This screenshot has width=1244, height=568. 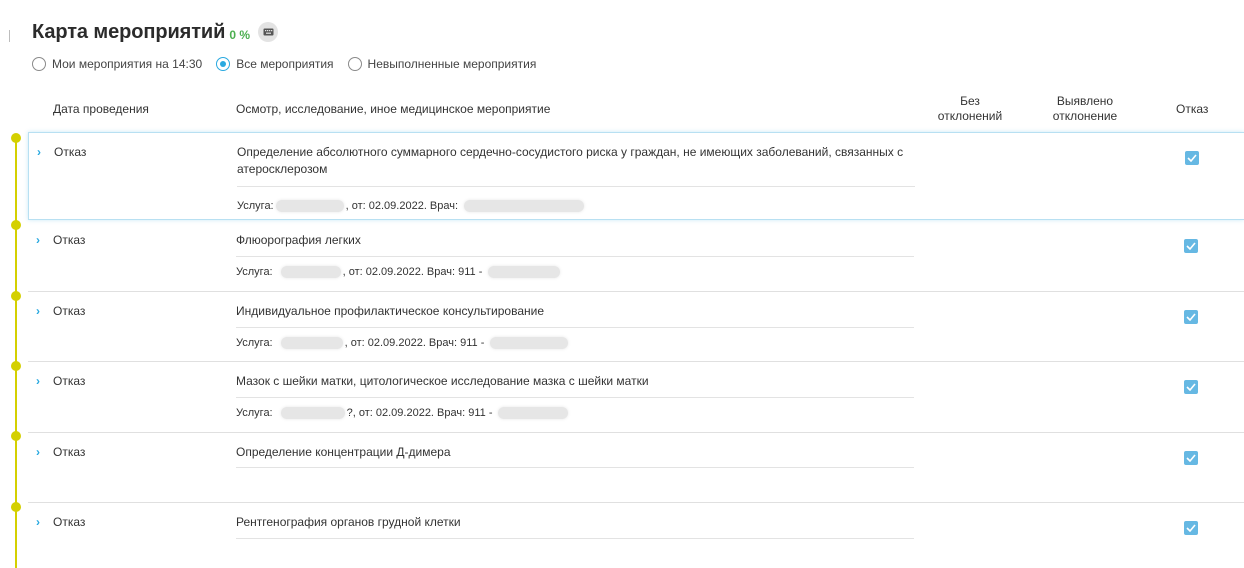 What do you see at coordinates (1085, 101) in the screenshot?
I see `column-header-deviation-line1: Выявлено` at bounding box center [1085, 101].